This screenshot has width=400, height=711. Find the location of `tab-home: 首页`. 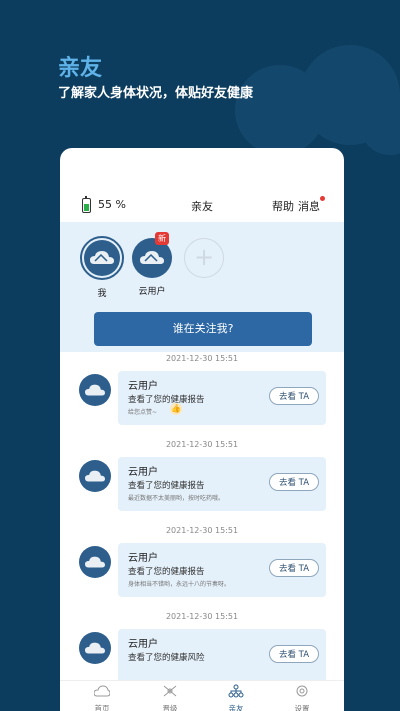

tab-home: 首页 is located at coordinates (102, 697).